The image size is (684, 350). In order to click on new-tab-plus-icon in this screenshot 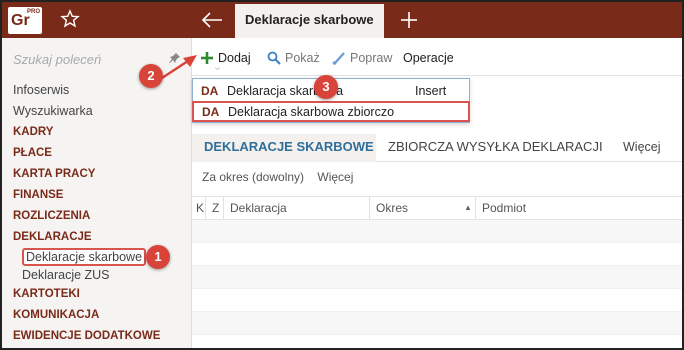, I will do `click(409, 20)`.